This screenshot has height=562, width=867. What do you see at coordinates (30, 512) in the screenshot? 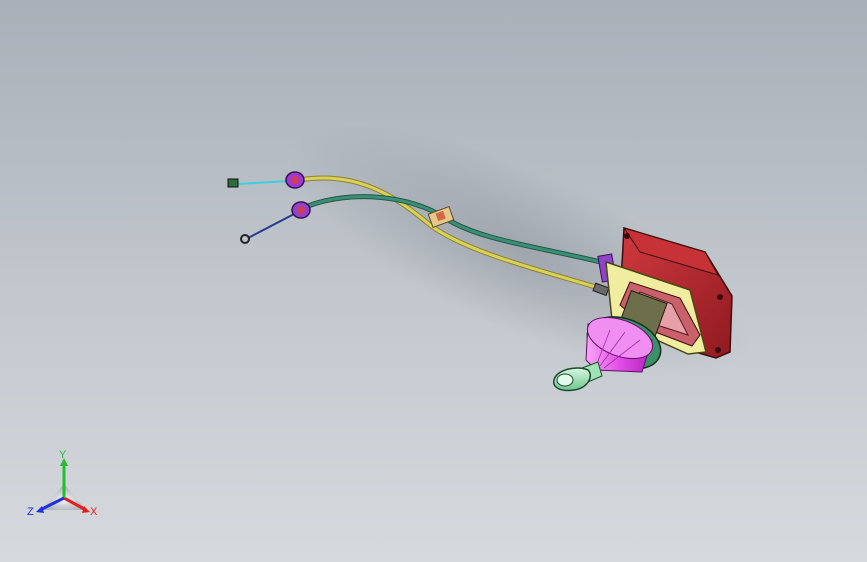
I see `triad-label-z: Z` at bounding box center [30, 512].